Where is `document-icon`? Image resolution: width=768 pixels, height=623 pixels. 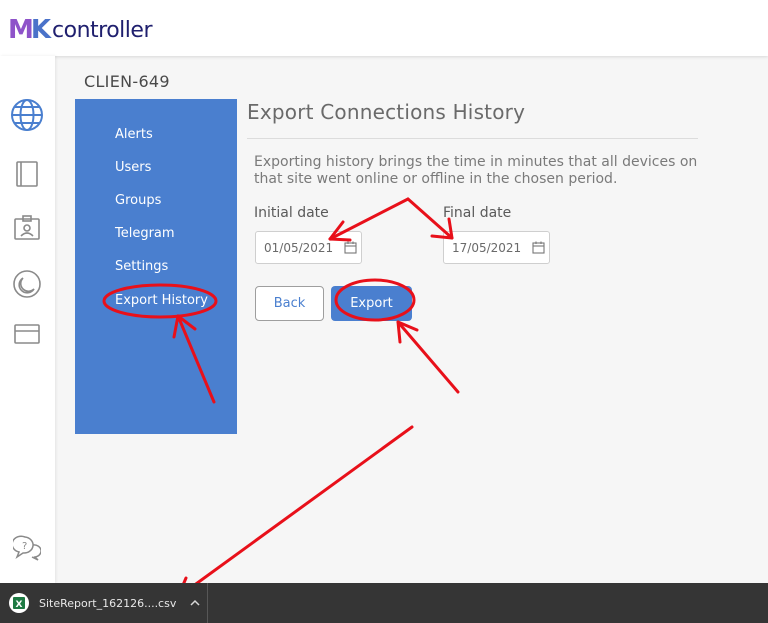
document-icon is located at coordinates (27, 174).